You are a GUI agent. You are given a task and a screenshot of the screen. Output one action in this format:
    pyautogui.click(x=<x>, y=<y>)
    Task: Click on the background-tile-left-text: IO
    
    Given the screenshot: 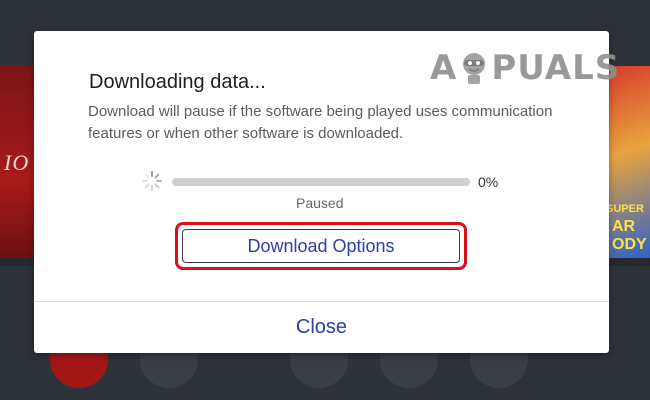 What is the action you would take?
    pyautogui.click(x=17, y=162)
    